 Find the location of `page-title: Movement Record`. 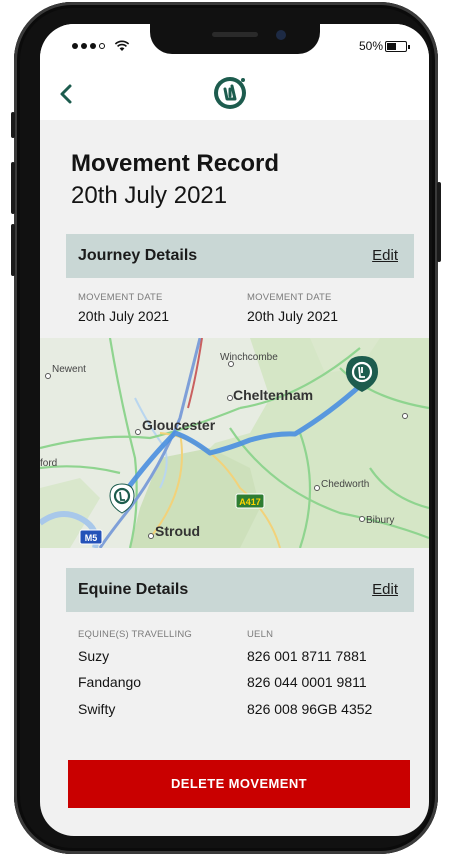

page-title: Movement Record is located at coordinates (175, 163).